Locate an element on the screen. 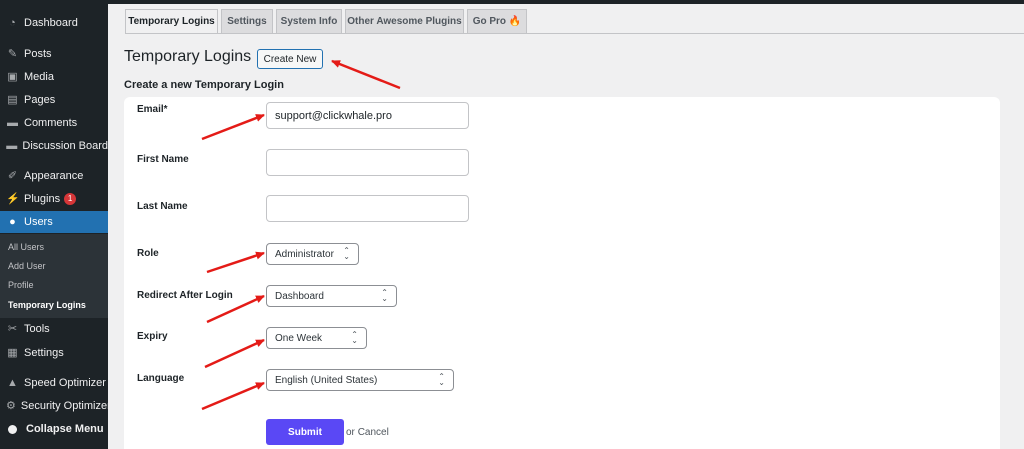  menu-item-plugins: ⚡ Plugins 1 is located at coordinates (54, 199).